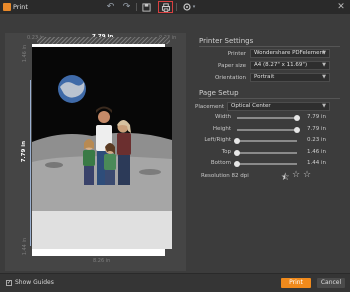  I want to click on placement-label: Placement, so click(210, 107).